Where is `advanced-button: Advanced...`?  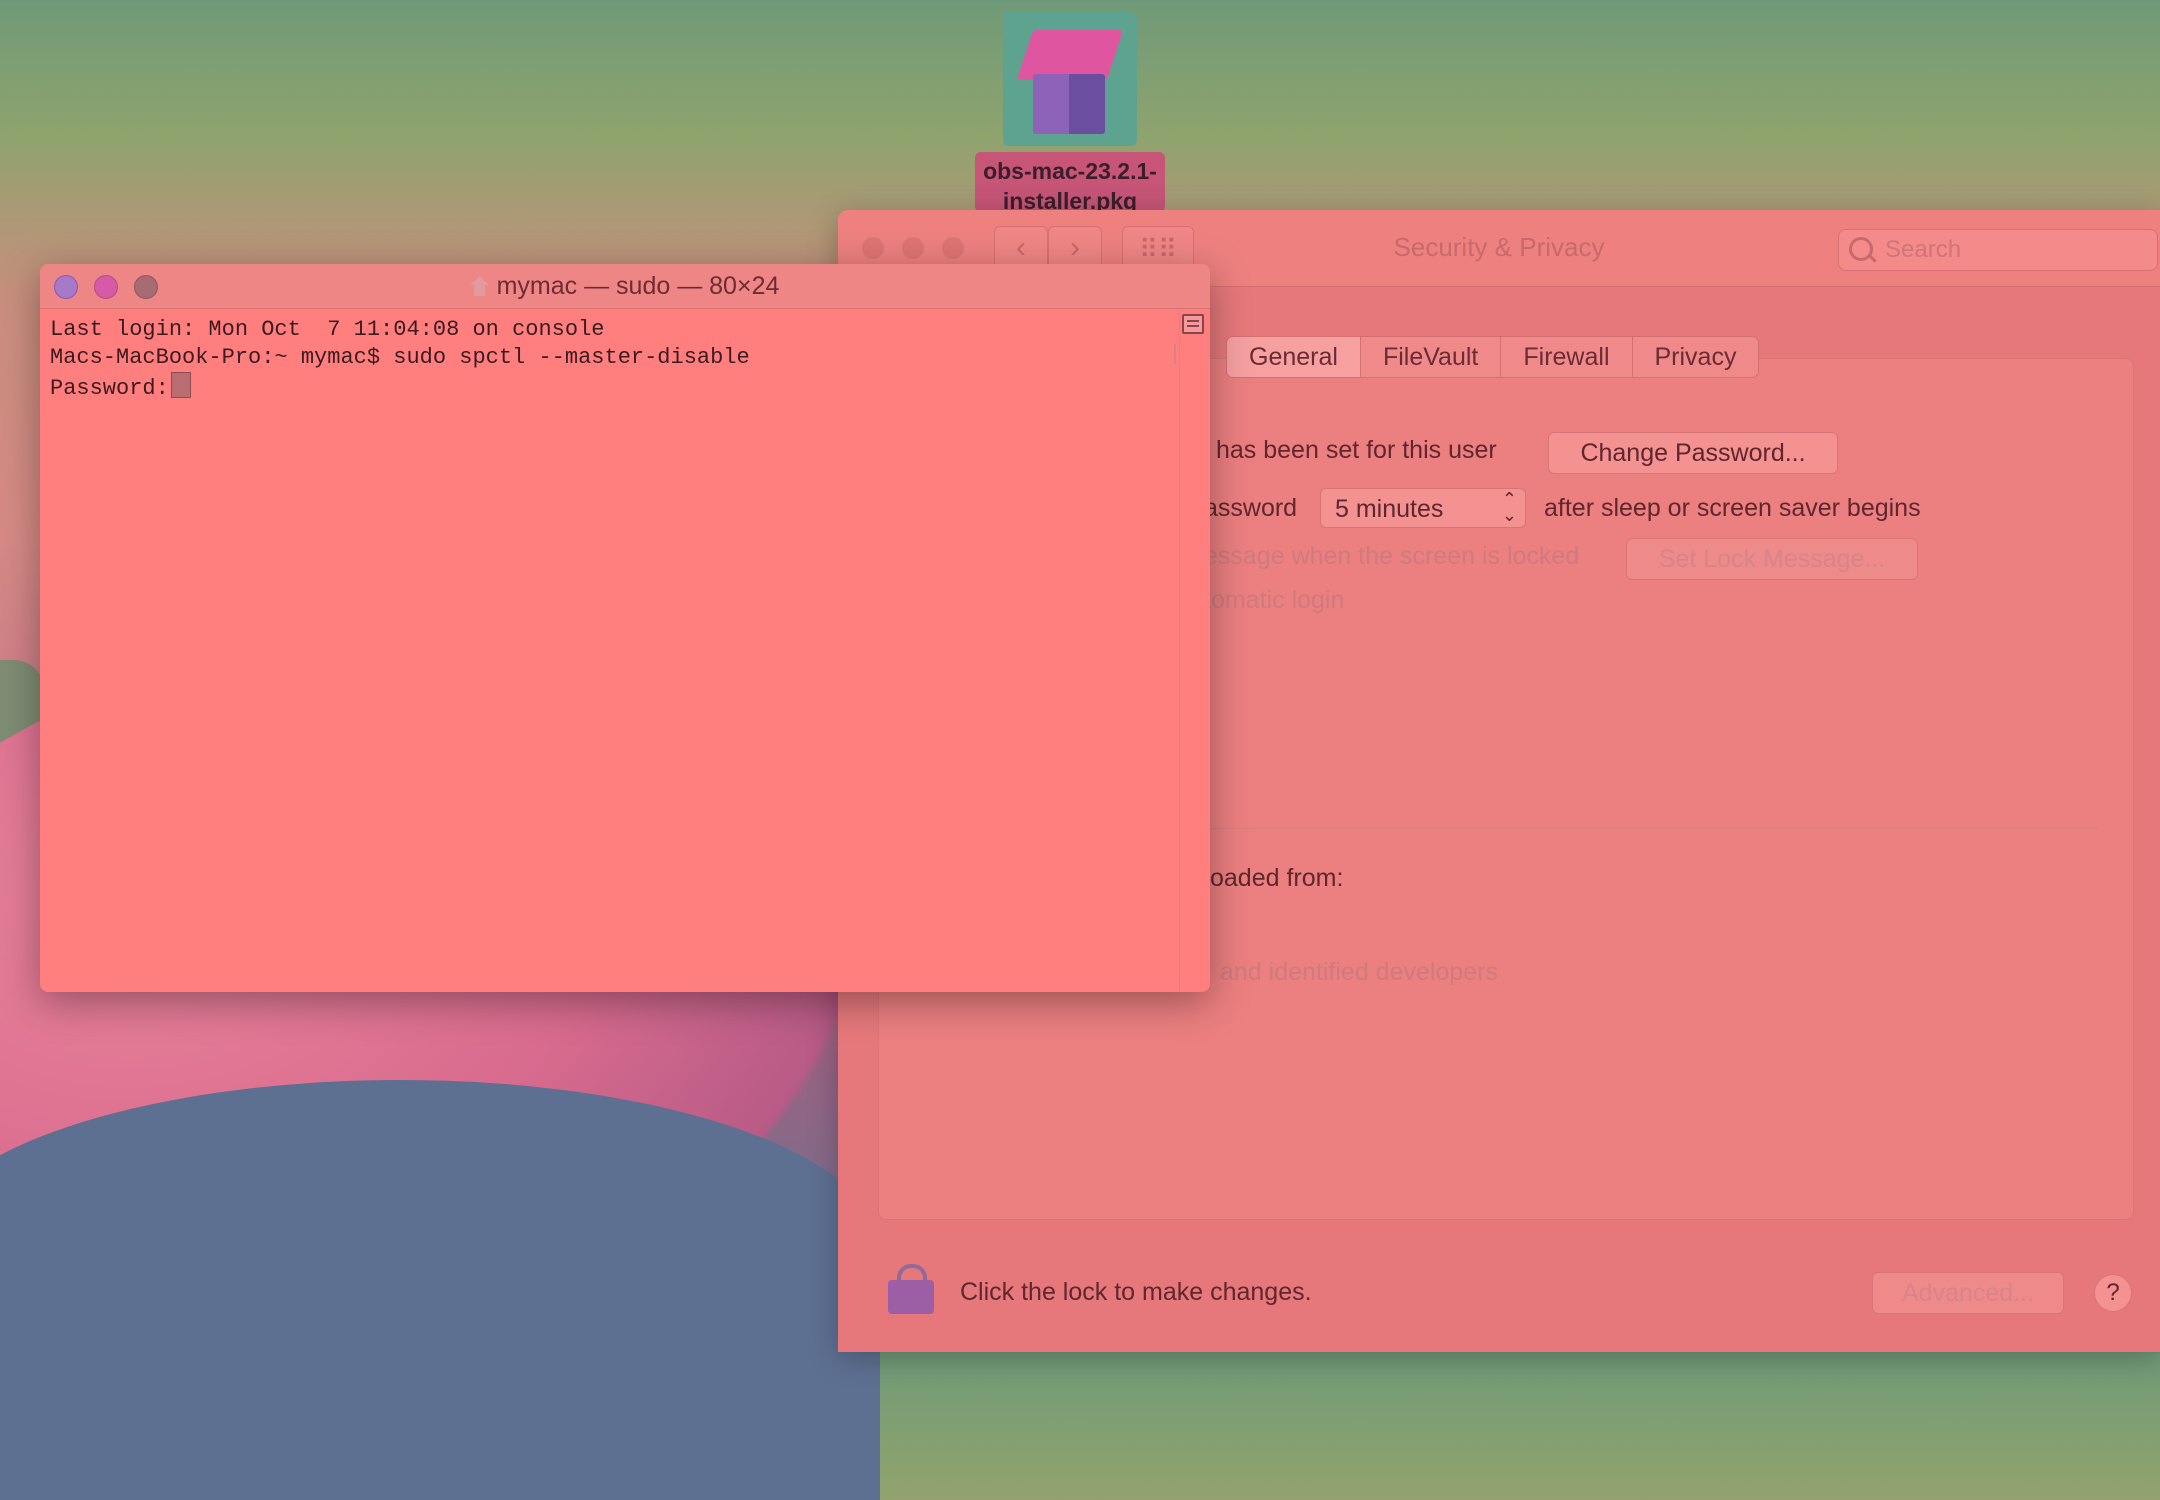
advanced-button: Advanced... is located at coordinates (1968, 1293).